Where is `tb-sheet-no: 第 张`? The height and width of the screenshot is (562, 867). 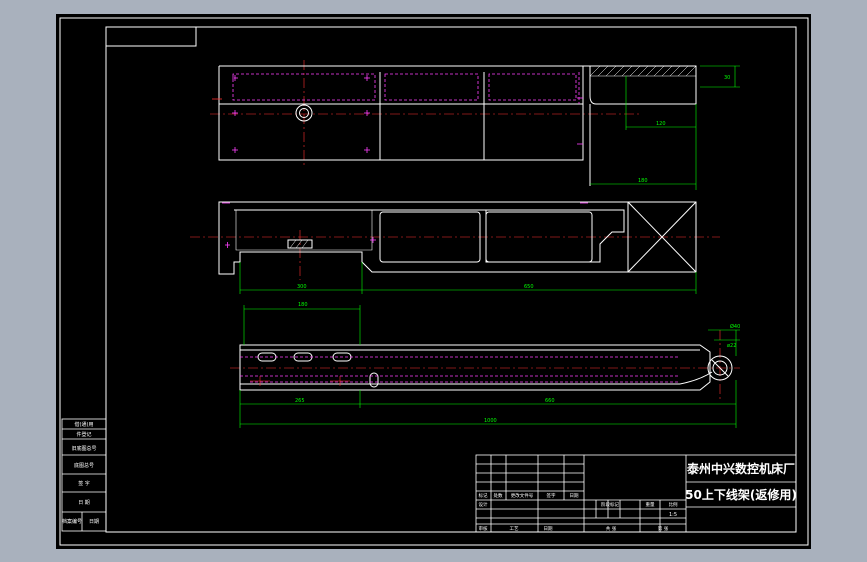
tb-sheet-no: 第 张 is located at coordinates (663, 528).